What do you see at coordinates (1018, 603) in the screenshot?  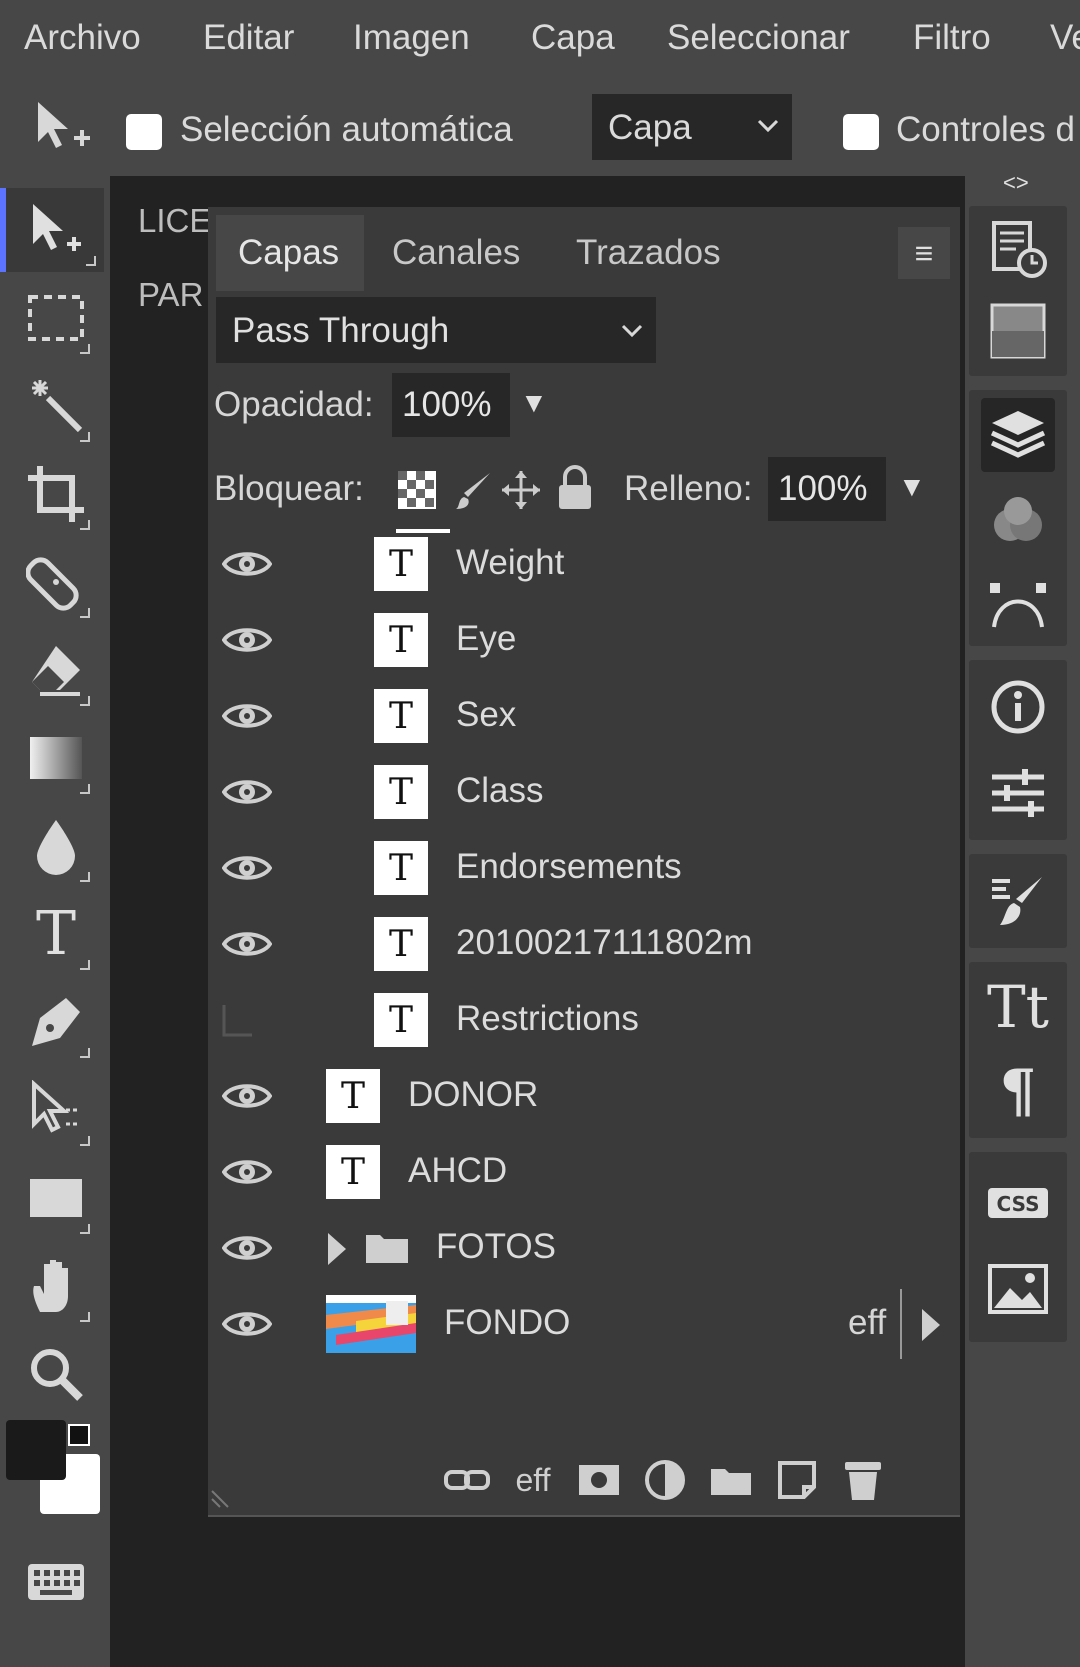 I see `paths-panel-button` at bounding box center [1018, 603].